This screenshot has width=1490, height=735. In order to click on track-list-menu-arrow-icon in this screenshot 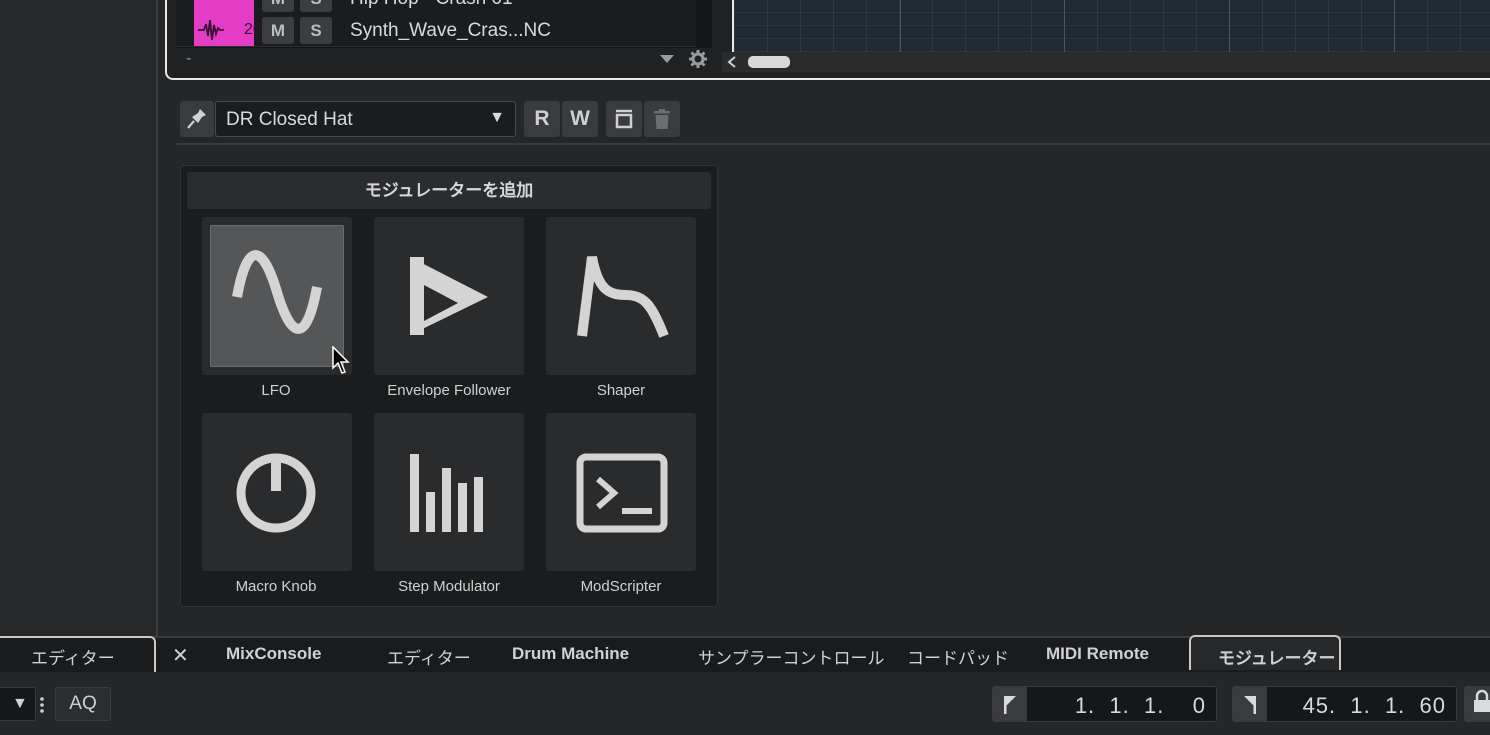, I will do `click(667, 59)`.